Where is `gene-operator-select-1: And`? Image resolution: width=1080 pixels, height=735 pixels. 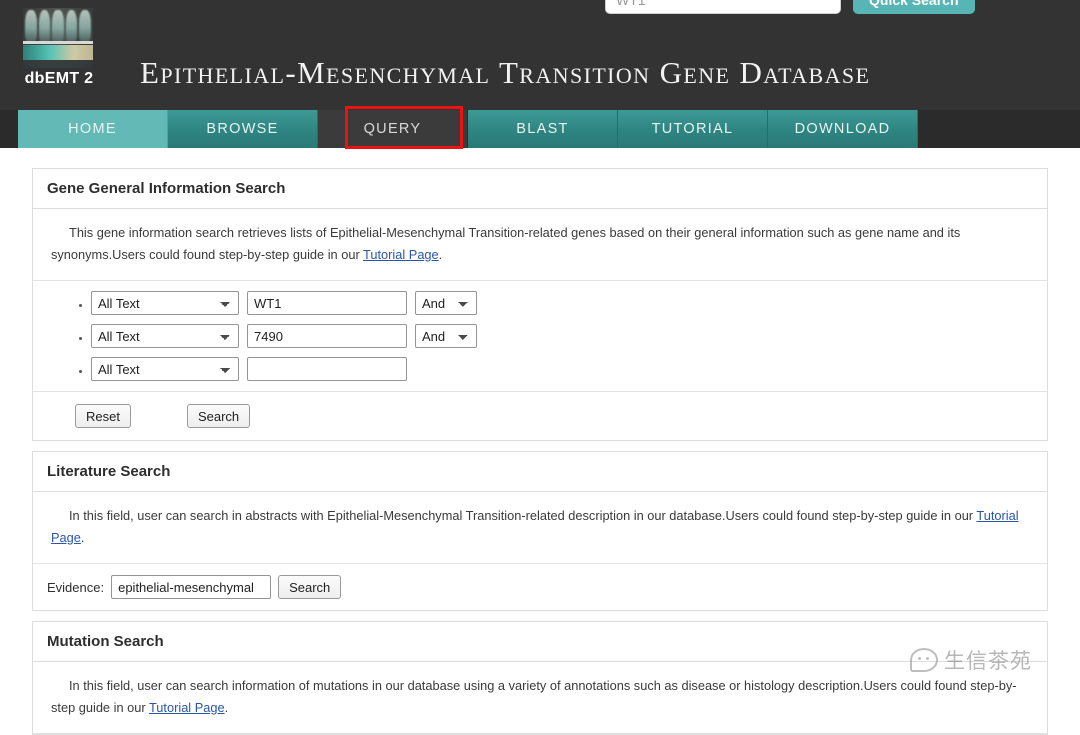 gene-operator-select-1: And is located at coordinates (446, 303).